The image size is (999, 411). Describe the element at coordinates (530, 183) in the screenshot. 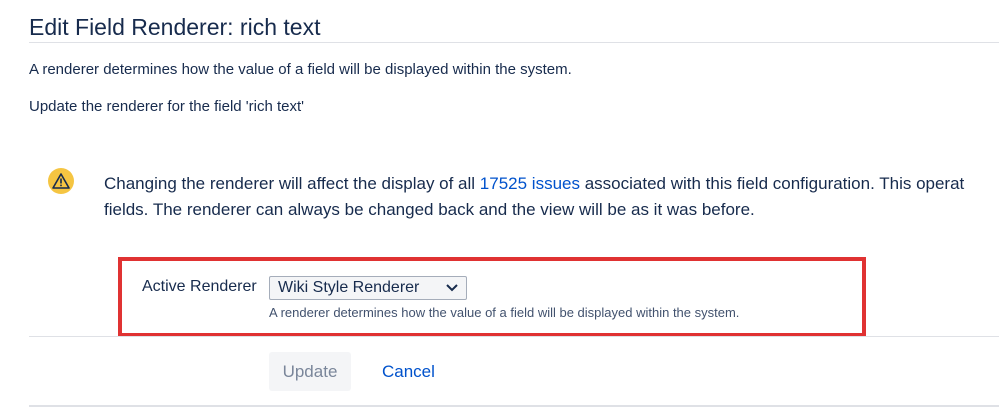

I see `issues-count-link: 17525 issues` at that location.